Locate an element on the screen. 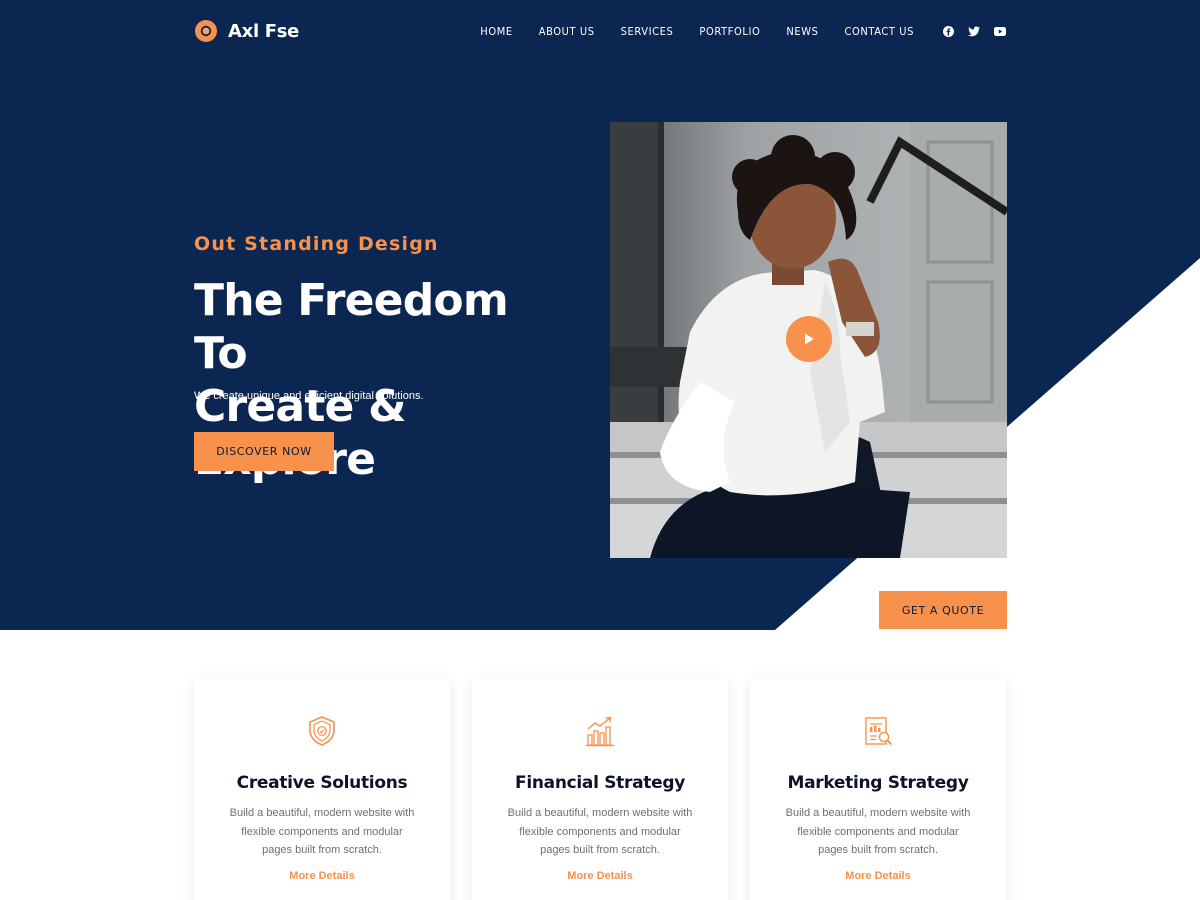 This screenshot has height=900, width=1200. play-video-button is located at coordinates (809, 339).